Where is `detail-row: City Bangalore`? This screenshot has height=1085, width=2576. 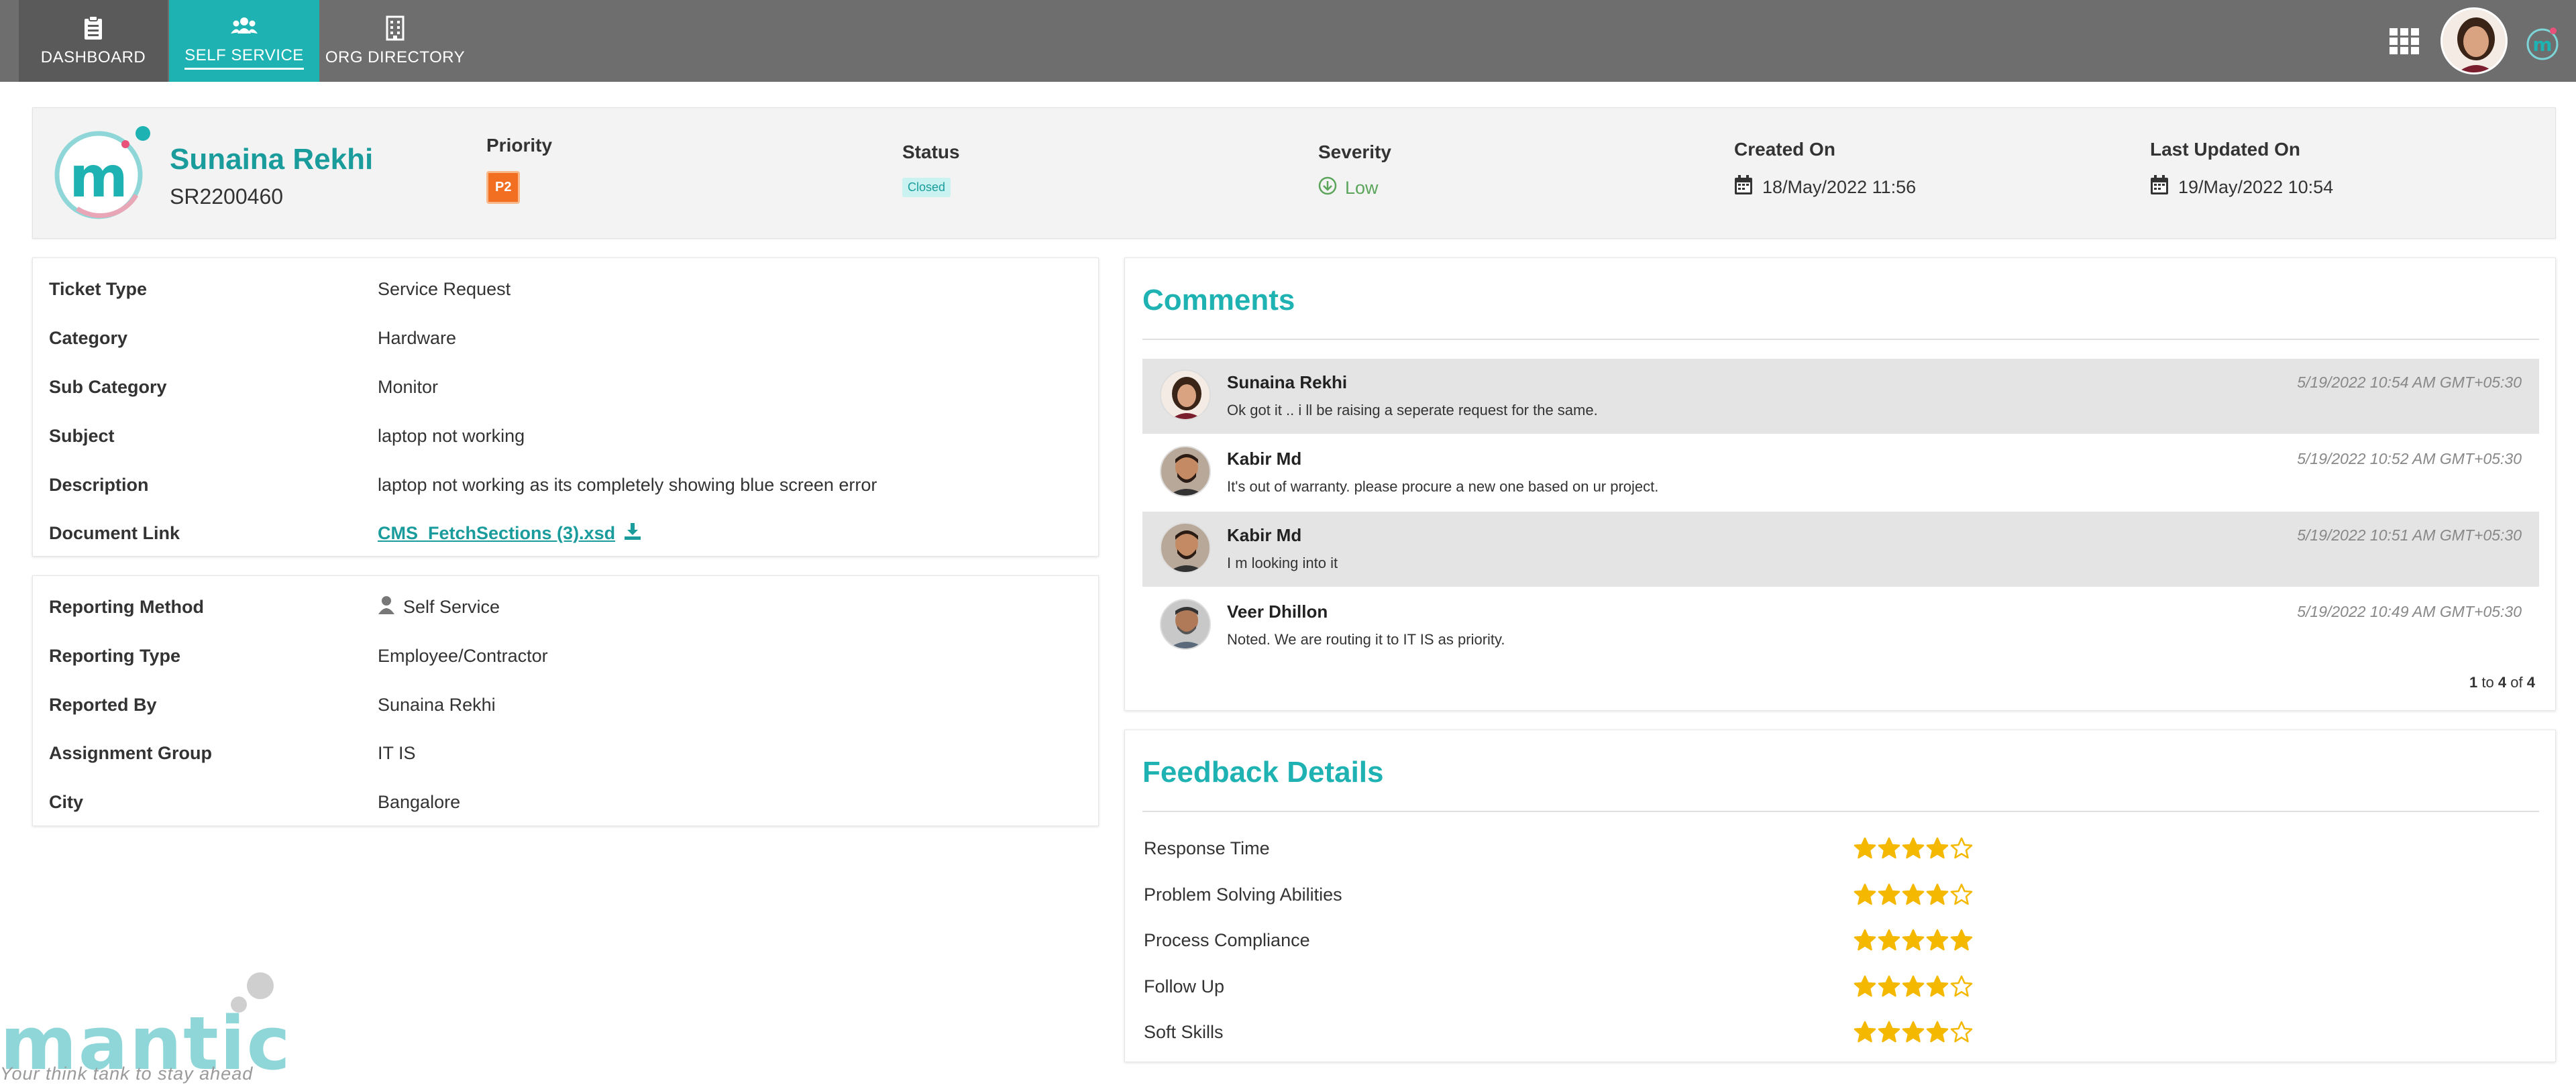 detail-row: City Bangalore is located at coordinates (254, 802).